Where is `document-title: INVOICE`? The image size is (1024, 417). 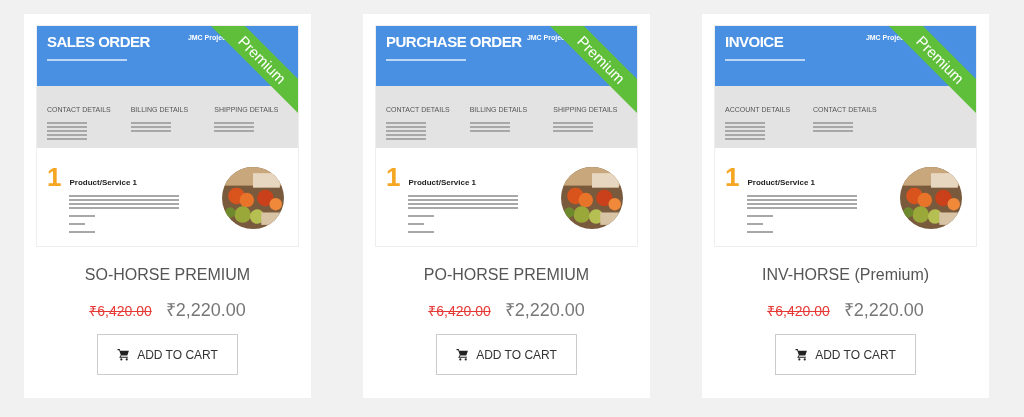
document-title: INVOICE is located at coordinates (755, 41).